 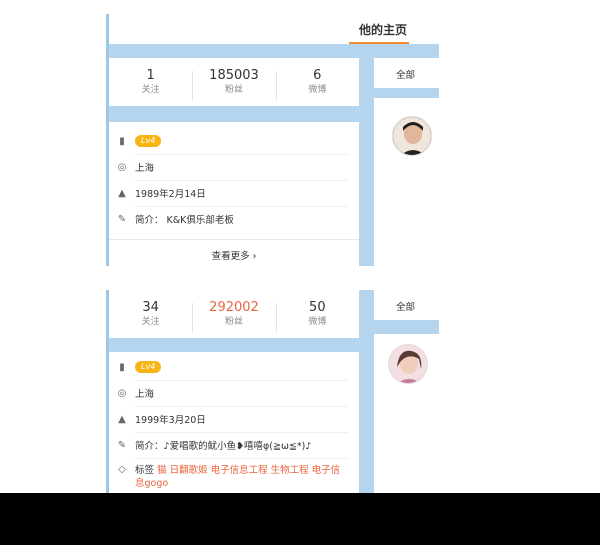 What do you see at coordinates (317, 307) in the screenshot?
I see `stat-weibo-count: 50` at bounding box center [317, 307].